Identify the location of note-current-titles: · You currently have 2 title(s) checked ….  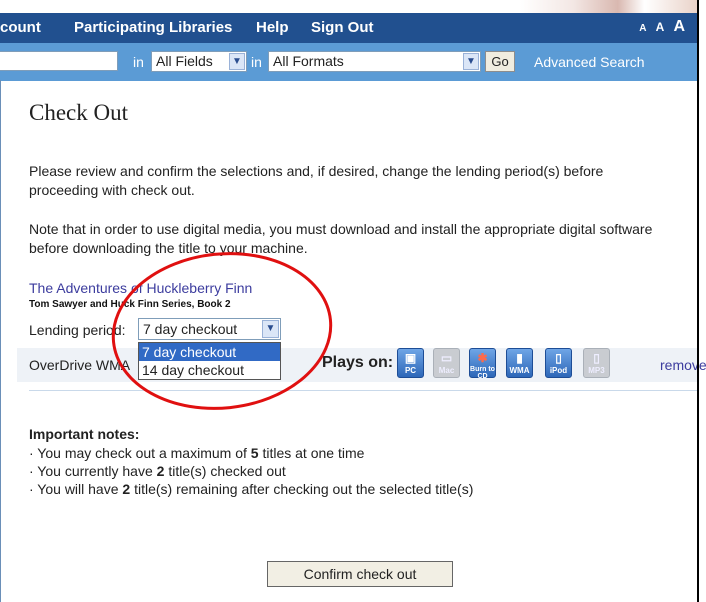
(157, 471).